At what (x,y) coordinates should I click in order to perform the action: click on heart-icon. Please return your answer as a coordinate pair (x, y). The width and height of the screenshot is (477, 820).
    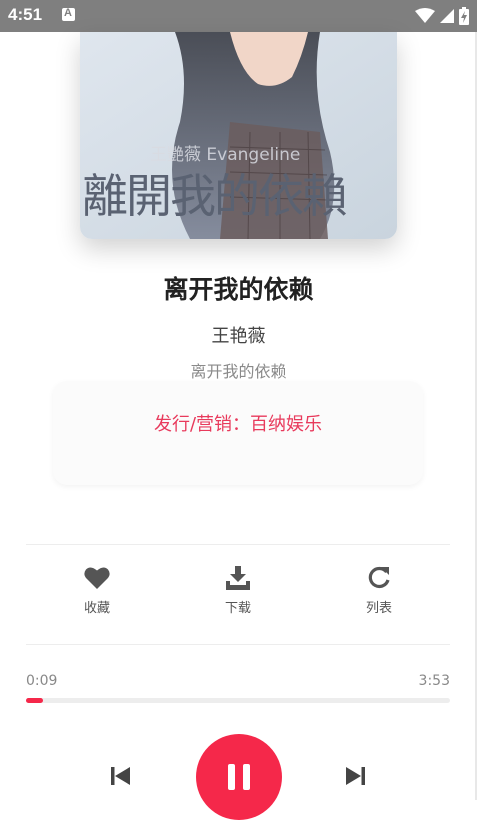
    Looking at the image, I should click on (97, 578).